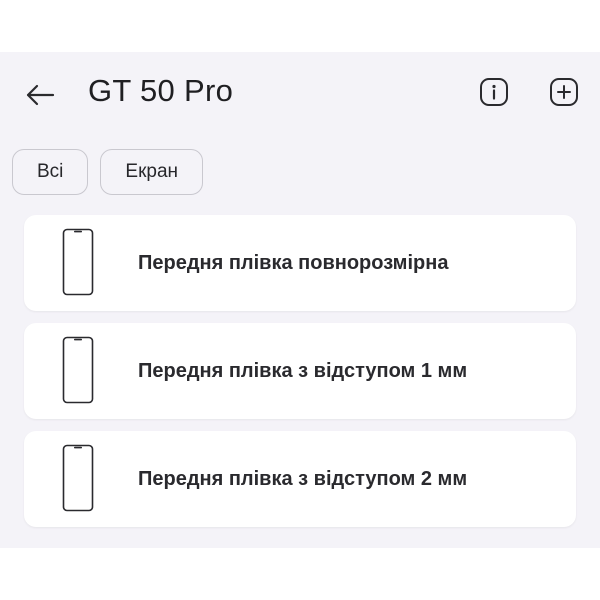  What do you see at coordinates (303, 478) in the screenshot?
I see `list-item-label: Передня плівка з відступом 2 мм` at bounding box center [303, 478].